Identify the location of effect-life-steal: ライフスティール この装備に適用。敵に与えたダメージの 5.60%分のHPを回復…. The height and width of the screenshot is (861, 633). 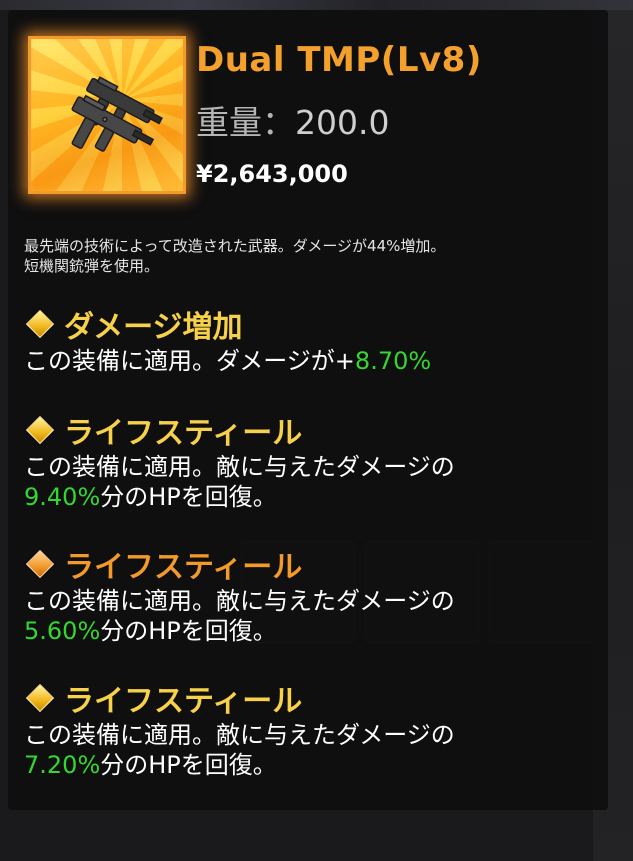
(314, 595).